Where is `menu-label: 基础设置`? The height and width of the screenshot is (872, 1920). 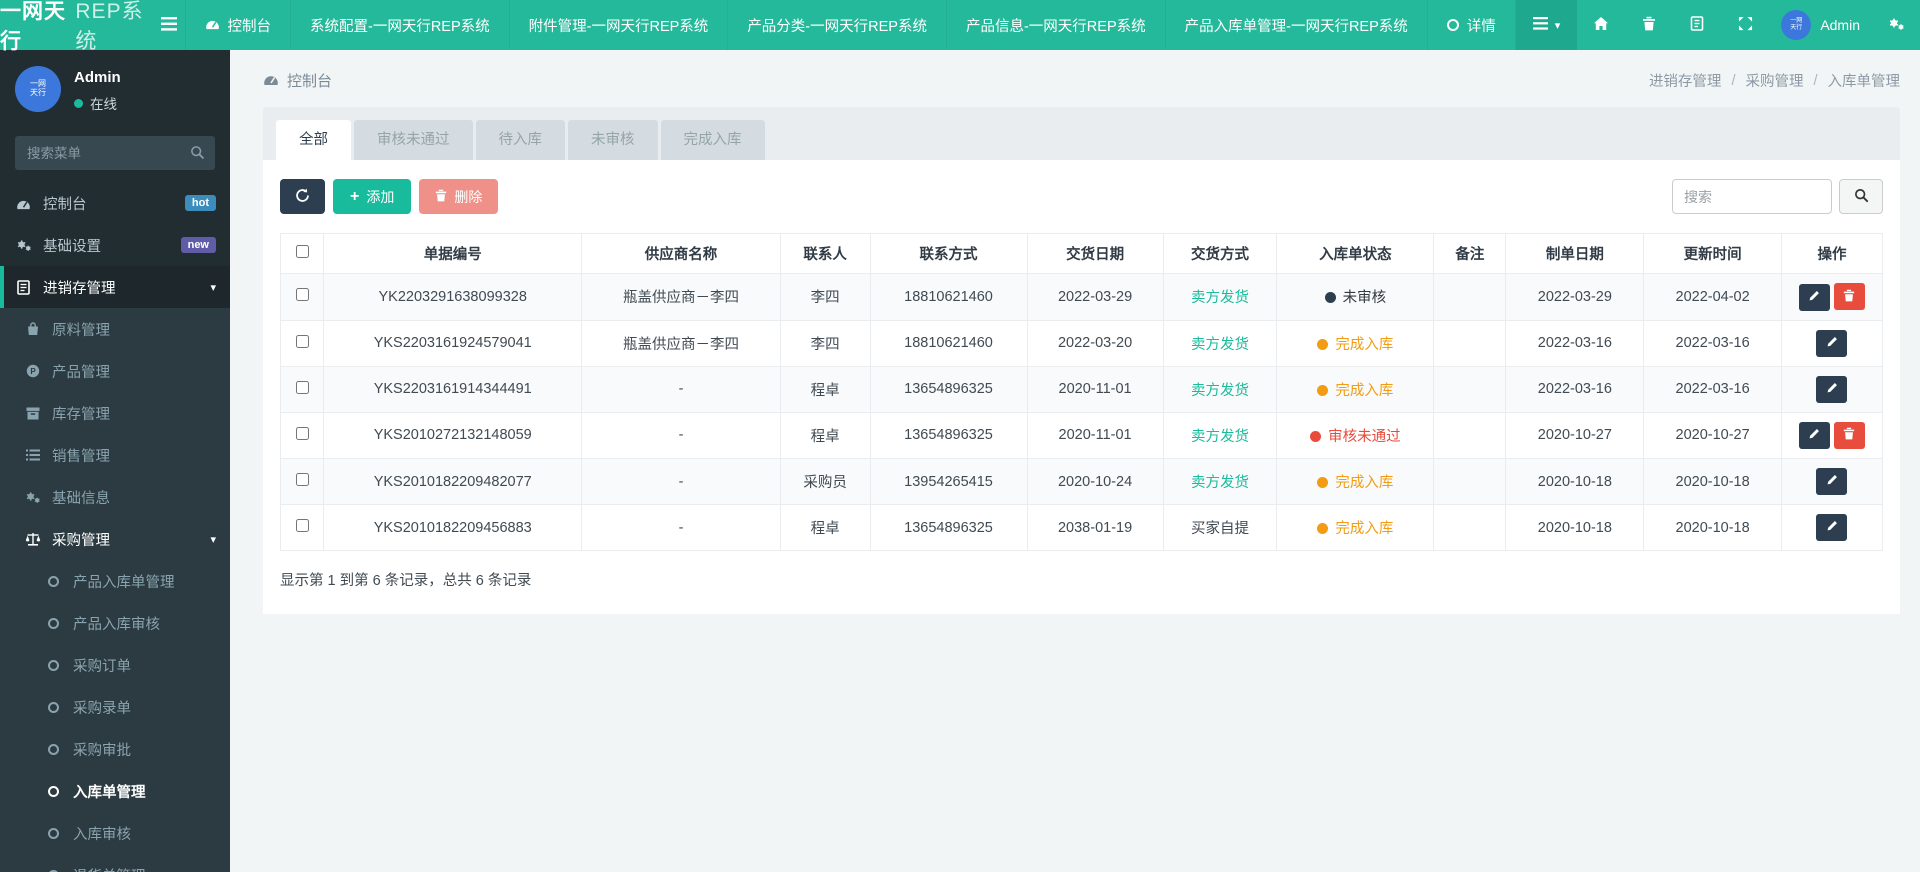 menu-label: 基础设置 is located at coordinates (72, 246).